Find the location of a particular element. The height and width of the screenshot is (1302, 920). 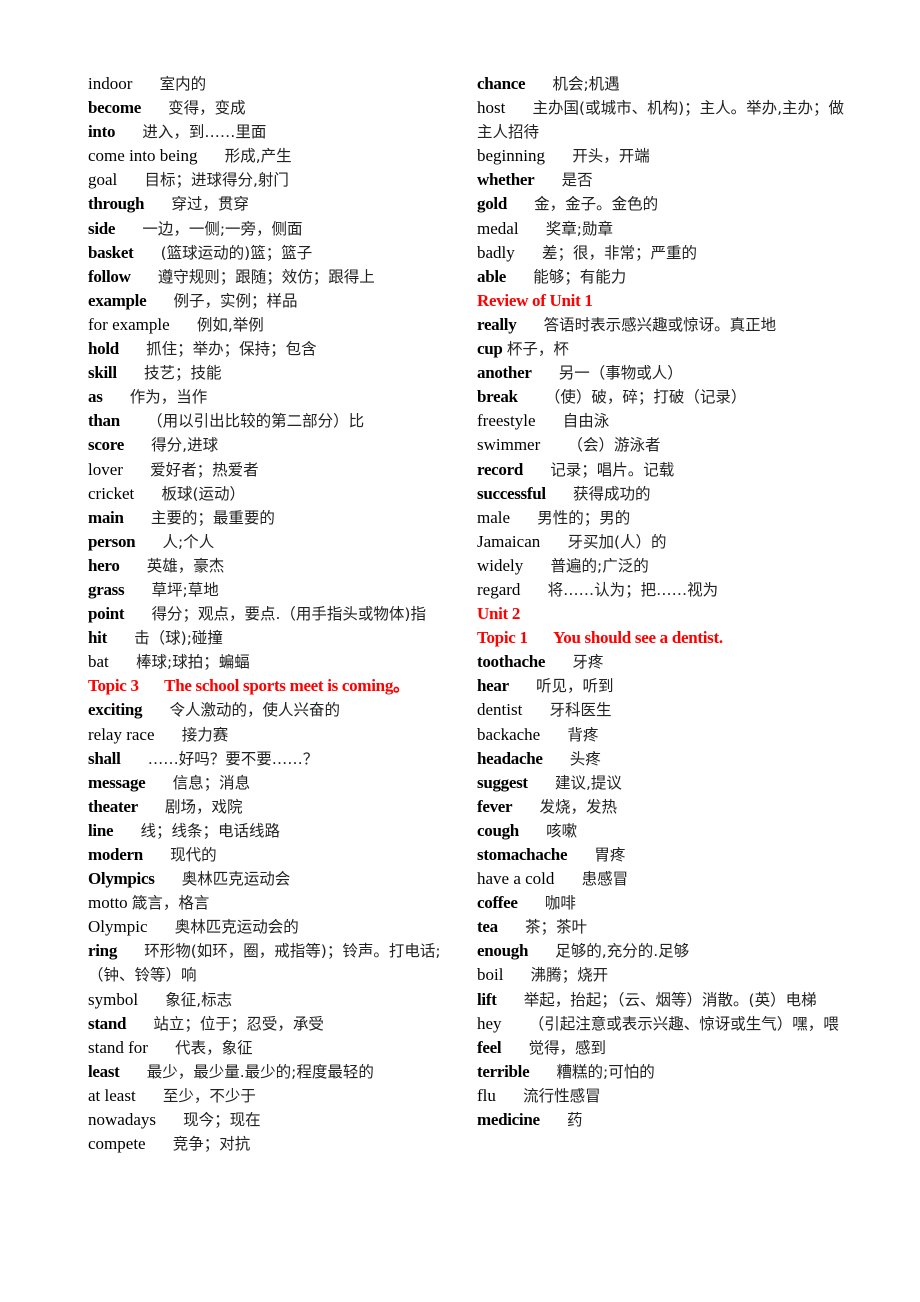

vocab-entry: lover 爱好者；热爱者 is located at coordinates (273, 470).